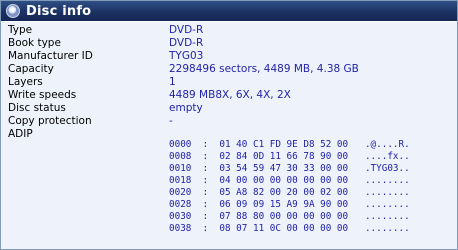 This screenshot has height=250, width=458. I want to click on disc-info-icon, so click(13, 11).